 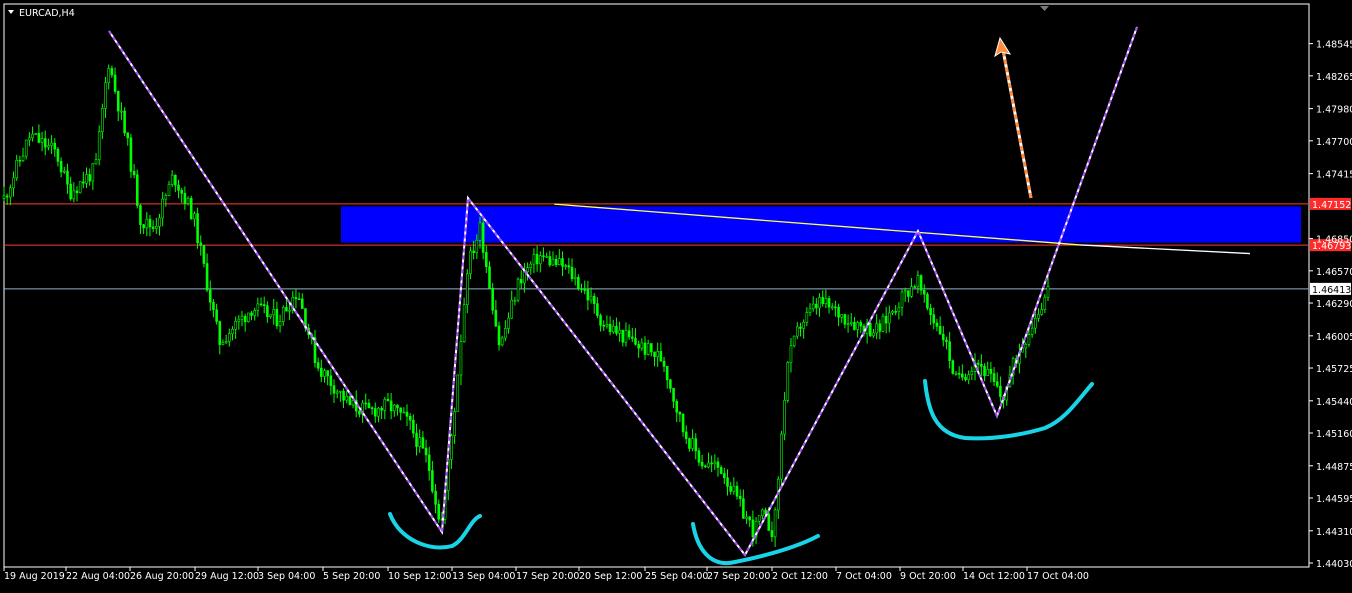 I want to click on y-tick-label: 1.46850, so click(x=1334, y=240).